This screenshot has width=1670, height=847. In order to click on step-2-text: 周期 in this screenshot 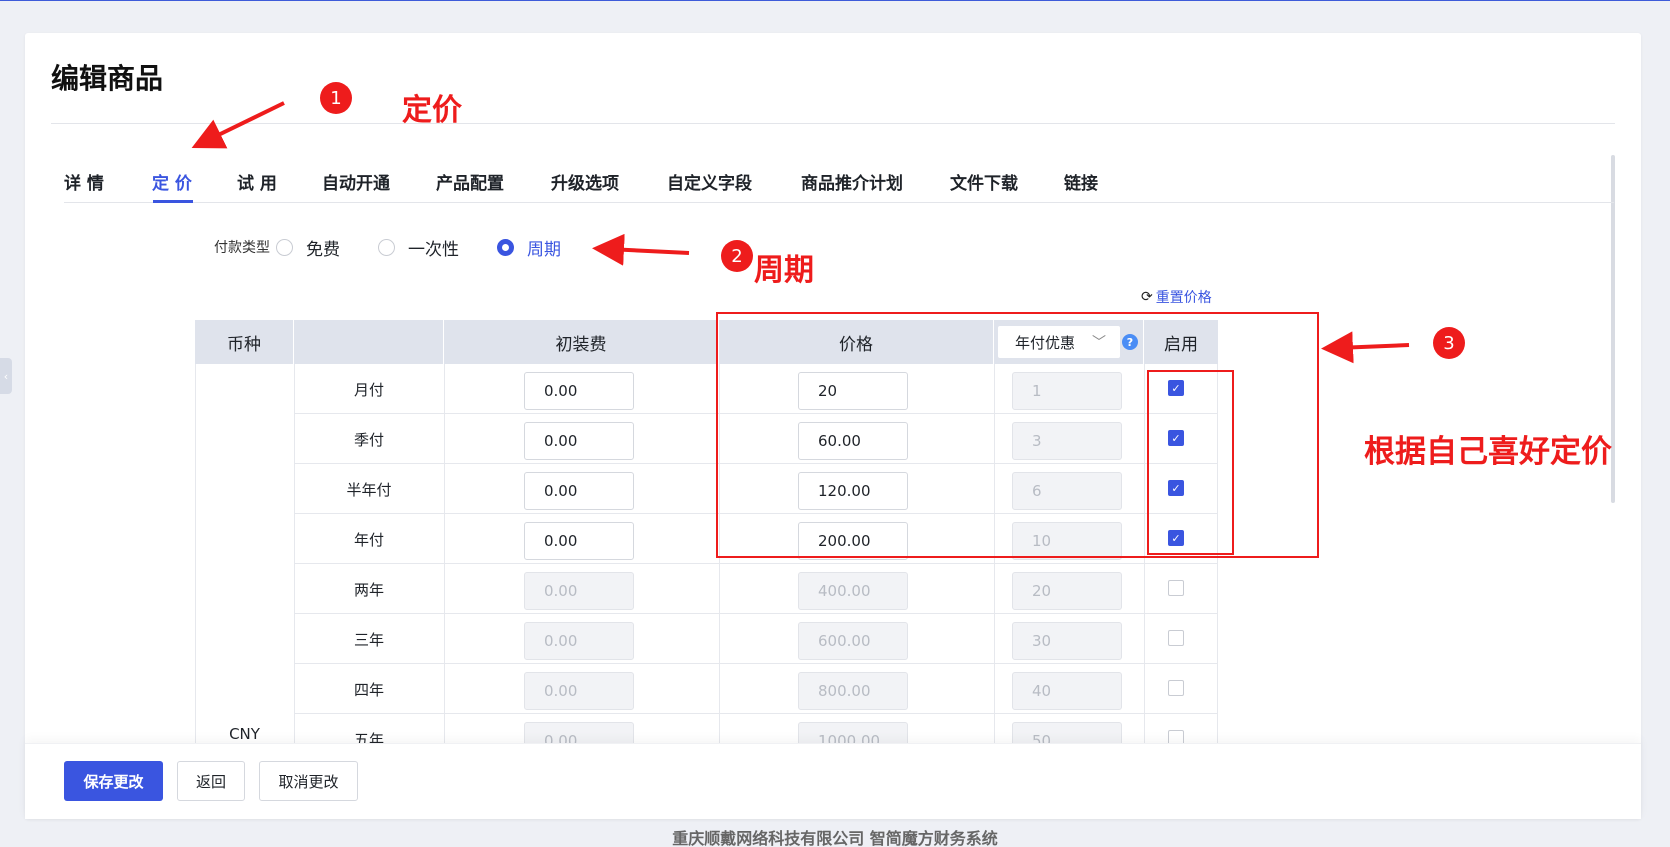, I will do `click(784, 270)`.